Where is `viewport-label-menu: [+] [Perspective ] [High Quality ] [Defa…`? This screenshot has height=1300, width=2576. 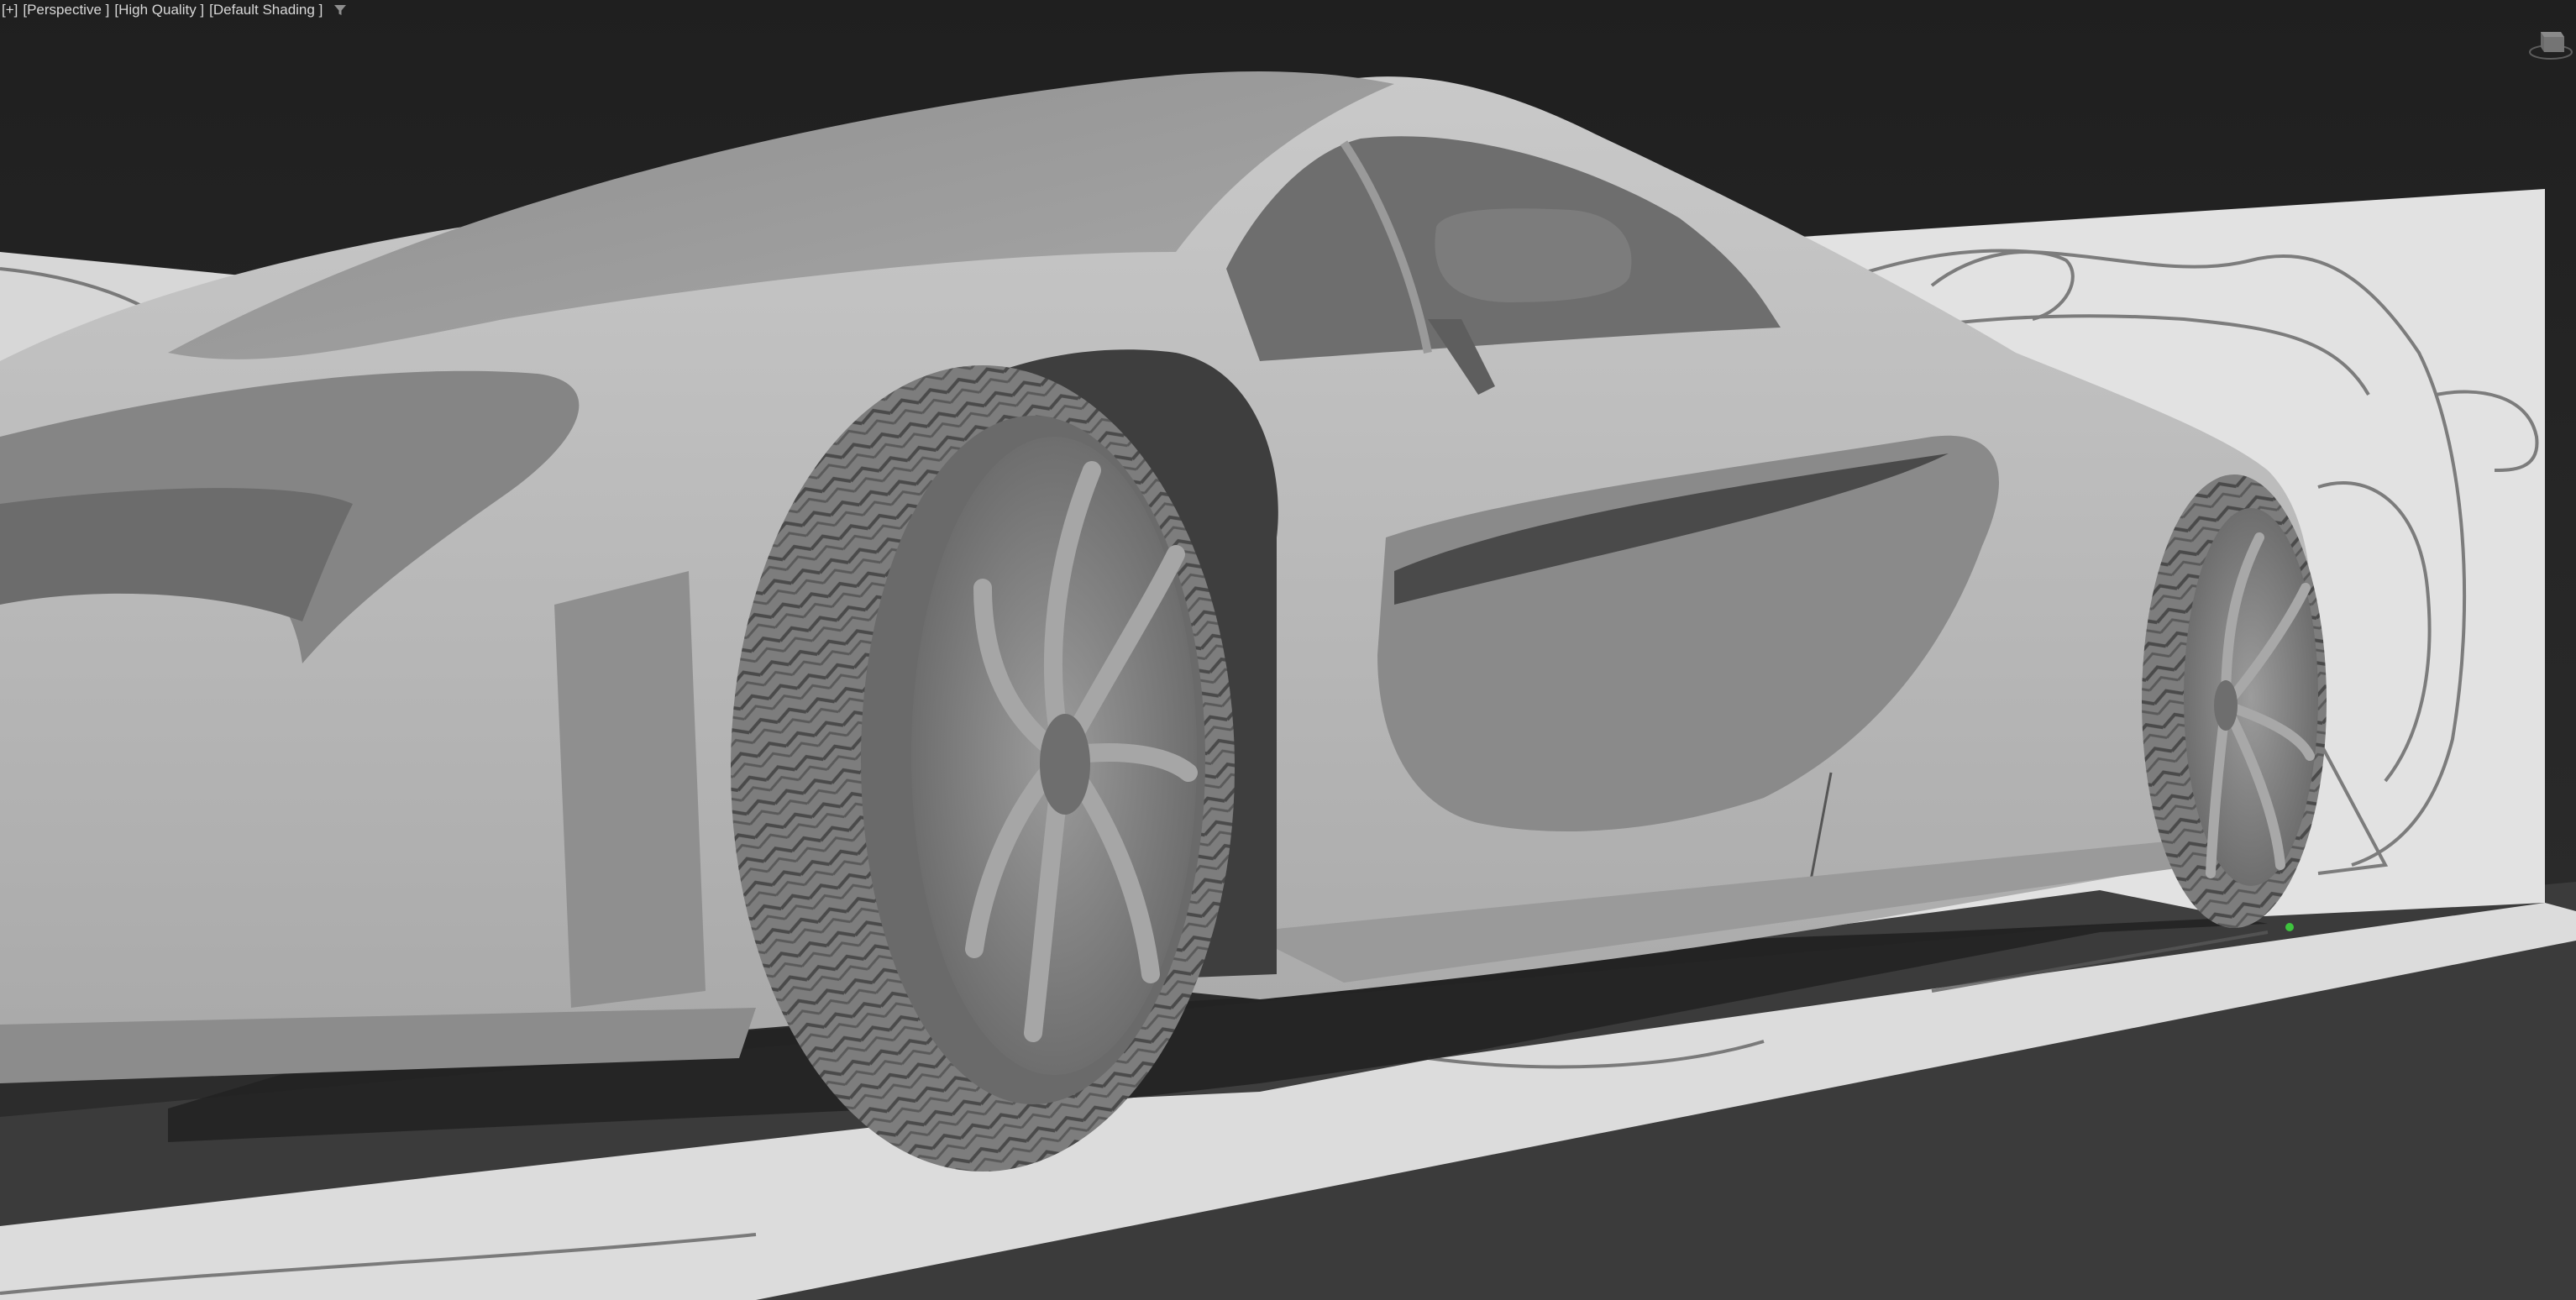
viewport-label-menu: [+] [Perspective ] [High Quality ] [Defa… is located at coordinates (175, 10).